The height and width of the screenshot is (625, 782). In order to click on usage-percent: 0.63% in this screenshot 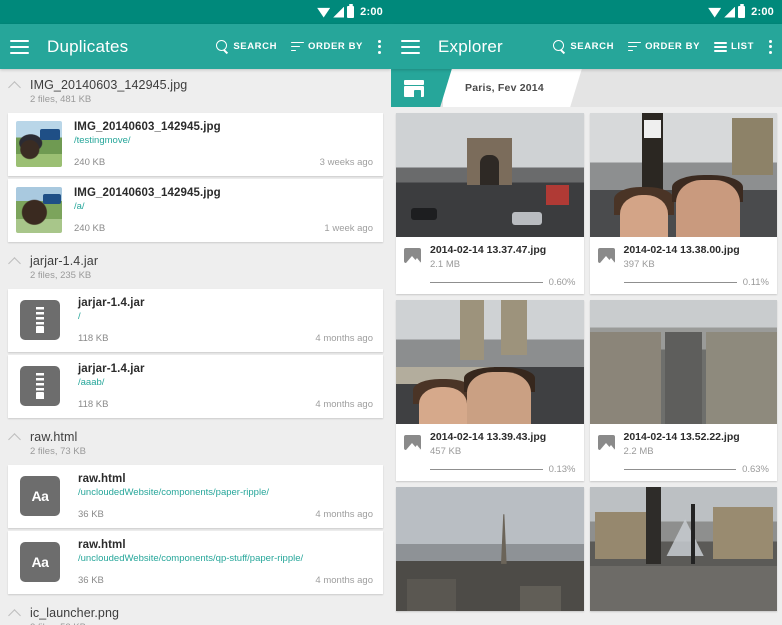, I will do `click(755, 469)`.